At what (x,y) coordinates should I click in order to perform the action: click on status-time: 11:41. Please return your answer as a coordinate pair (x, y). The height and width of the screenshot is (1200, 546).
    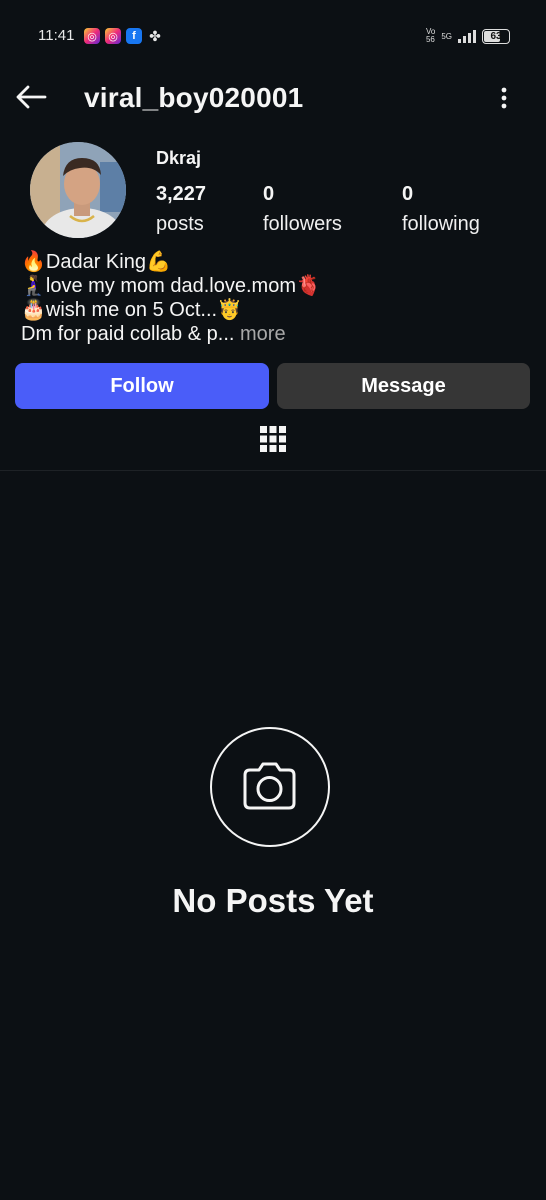
    Looking at the image, I should click on (56, 35).